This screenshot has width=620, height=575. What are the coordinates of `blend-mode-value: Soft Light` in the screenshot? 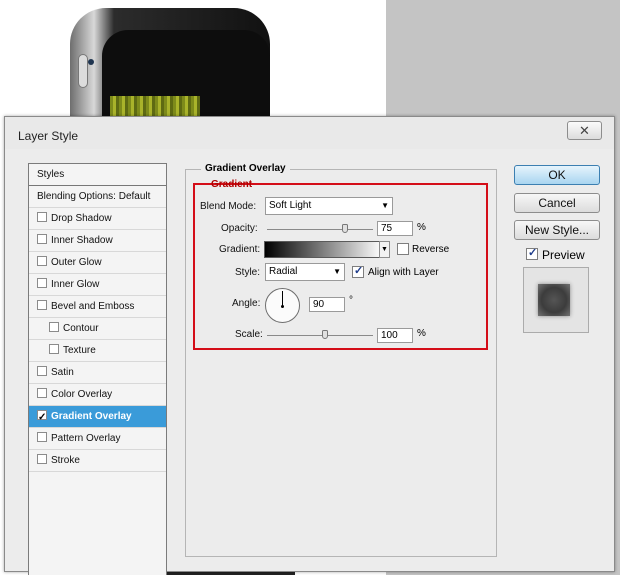 It's located at (290, 205).